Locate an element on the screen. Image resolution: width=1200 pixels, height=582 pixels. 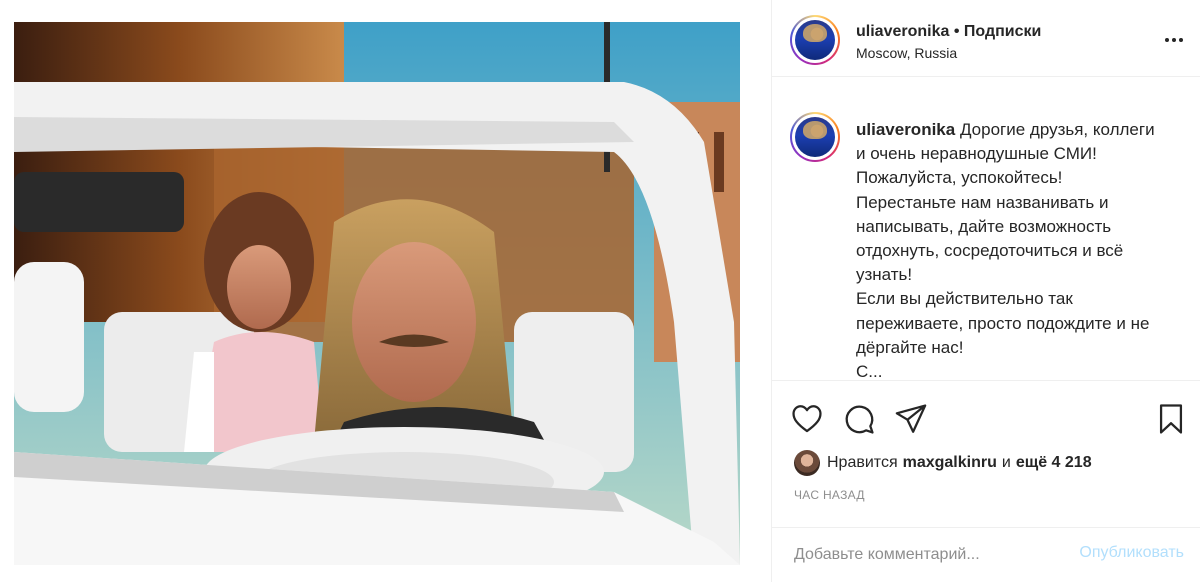
comment-input is located at coordinates (934, 555).